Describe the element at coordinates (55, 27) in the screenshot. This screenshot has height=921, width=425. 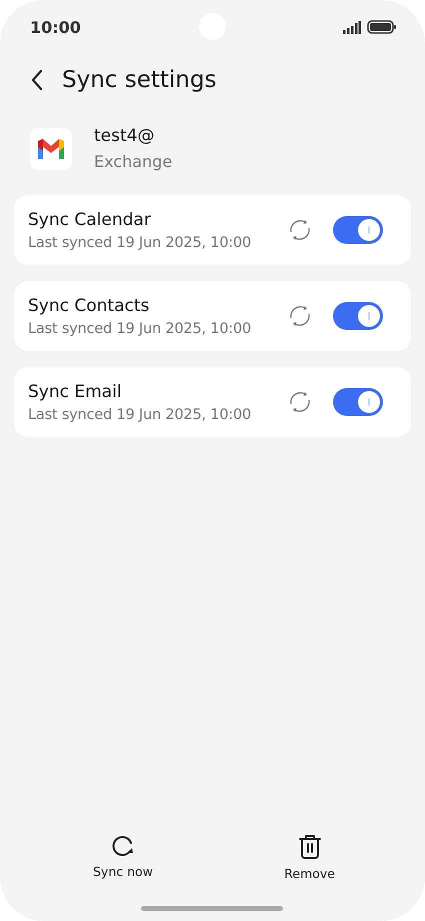
I see `status-time: 10:00` at that location.